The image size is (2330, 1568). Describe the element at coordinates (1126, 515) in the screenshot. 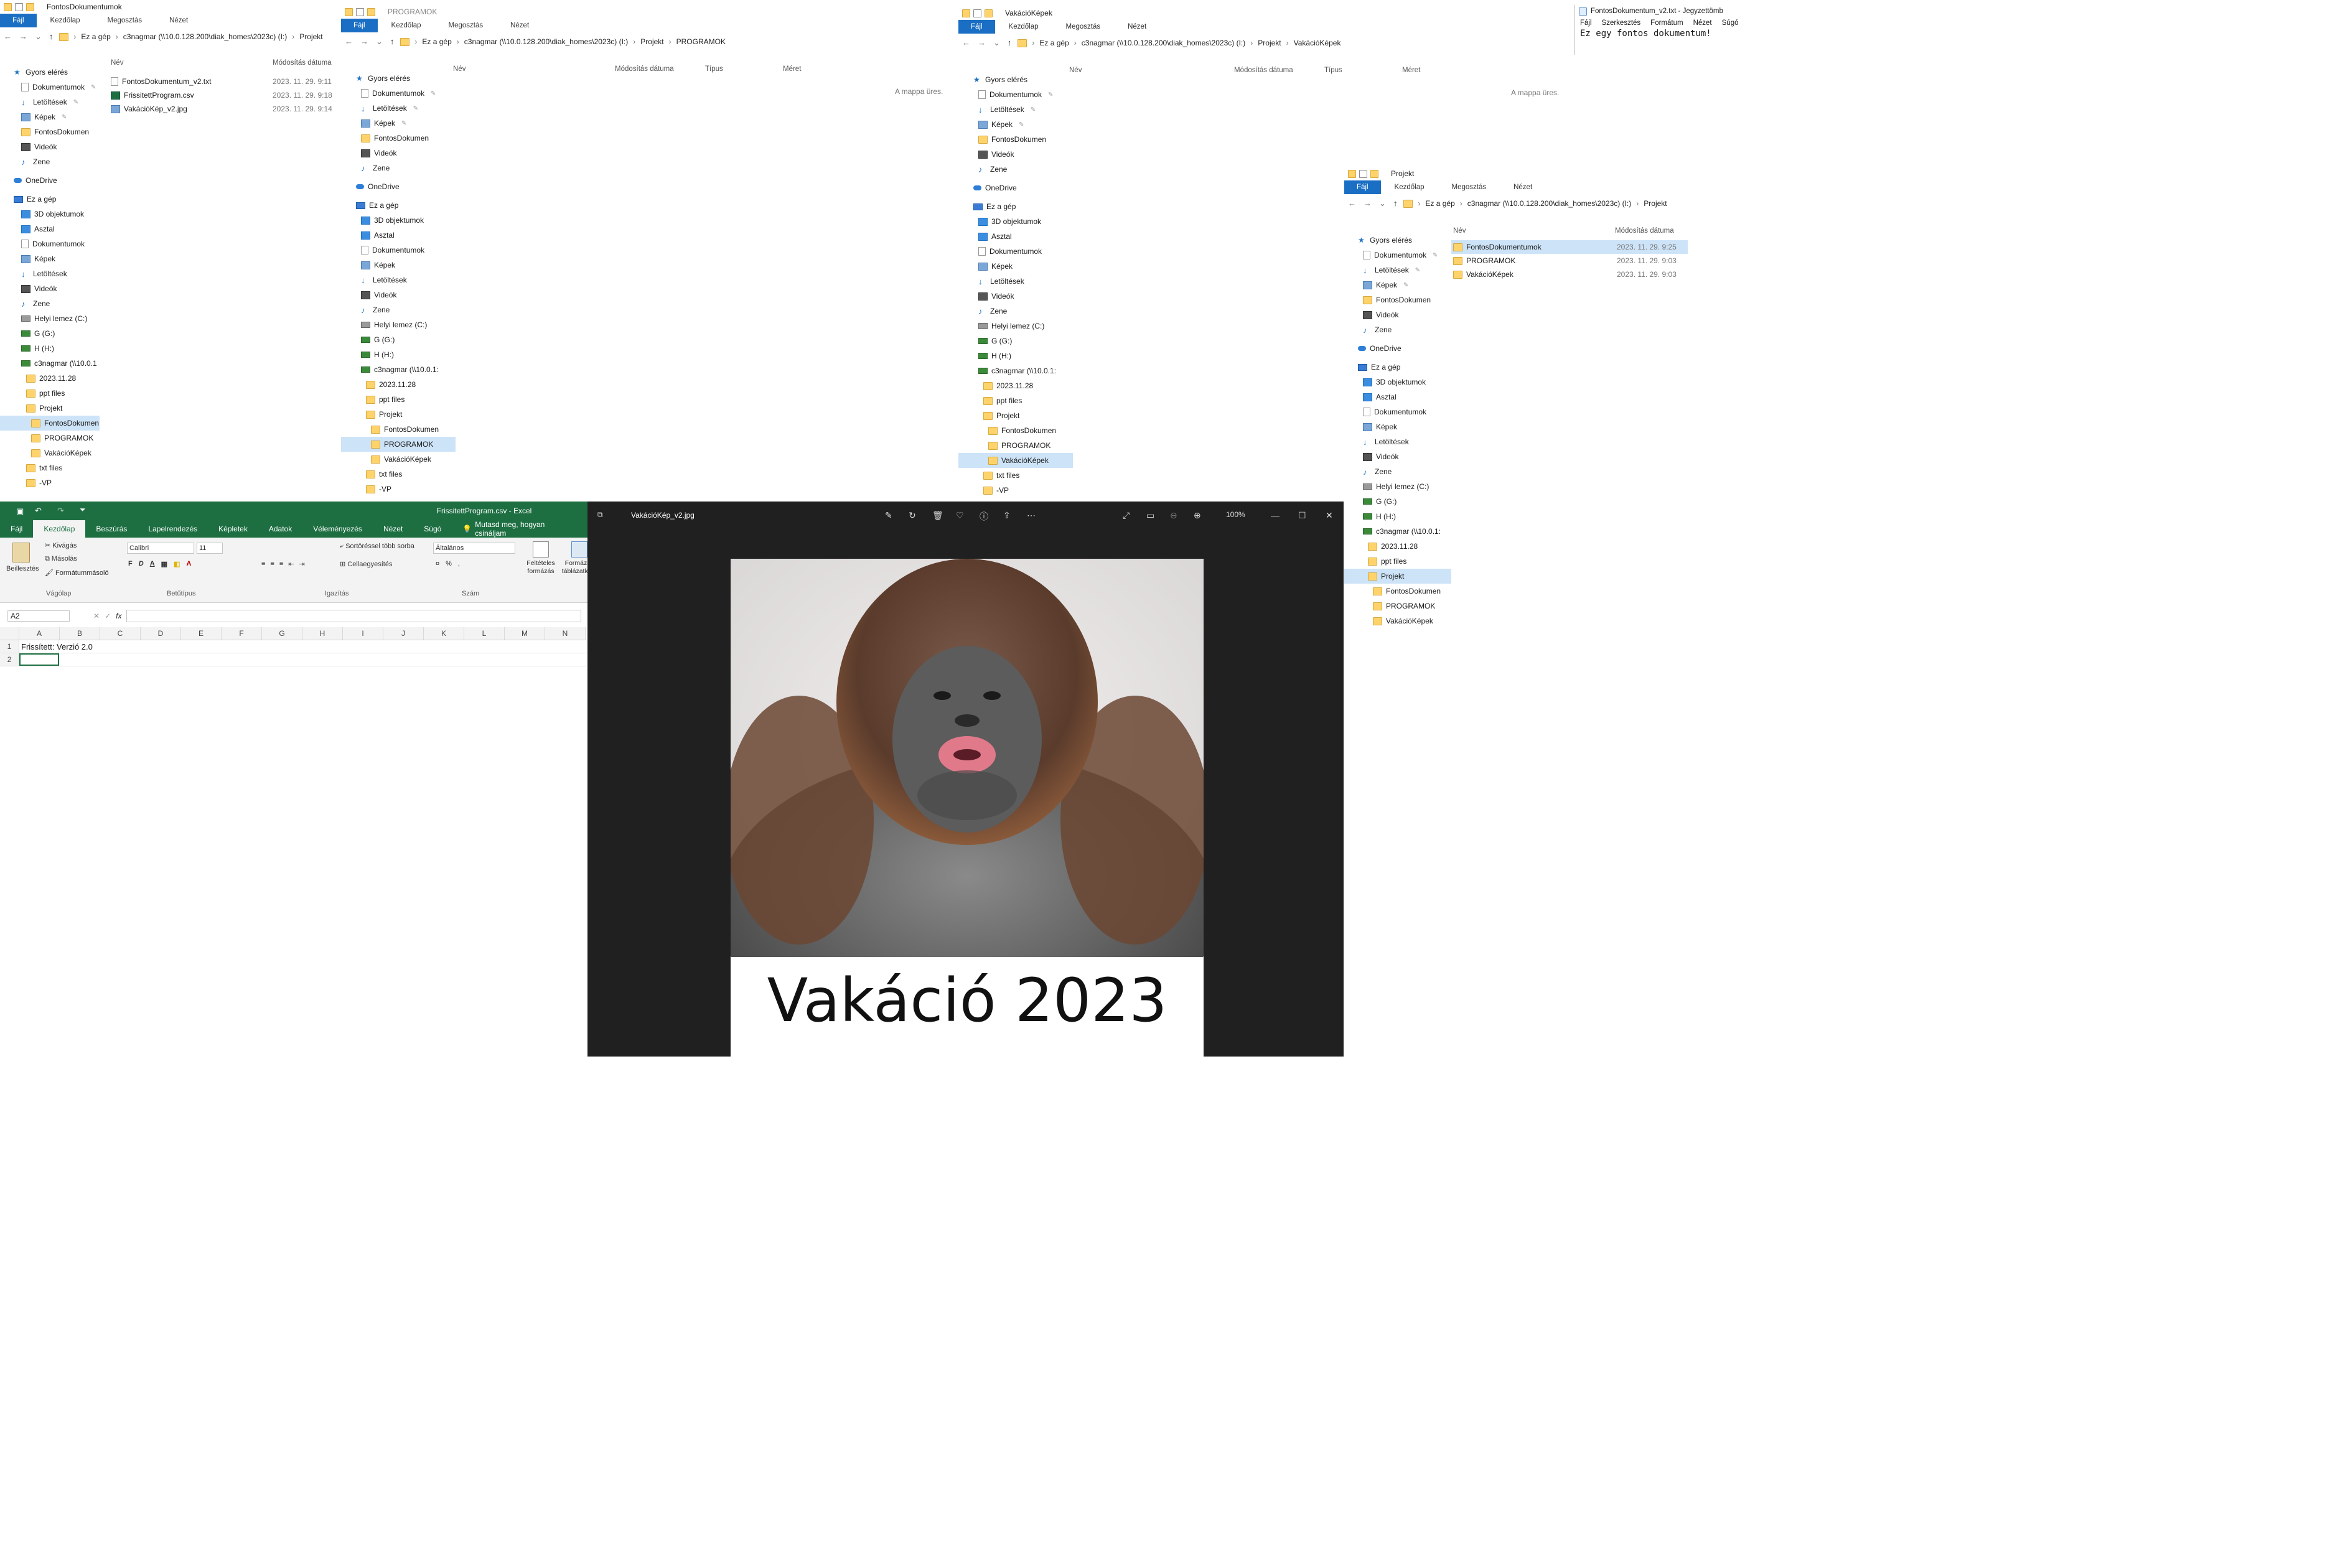

I see `fullscreen-icon: ⤢` at that location.